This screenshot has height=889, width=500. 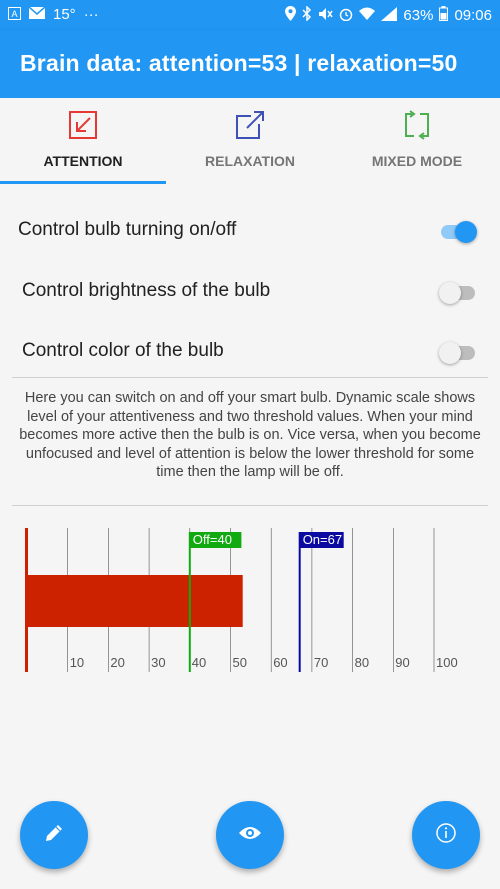 What do you see at coordinates (83, 161) in the screenshot?
I see `tab-label: ATTENTION` at bounding box center [83, 161].